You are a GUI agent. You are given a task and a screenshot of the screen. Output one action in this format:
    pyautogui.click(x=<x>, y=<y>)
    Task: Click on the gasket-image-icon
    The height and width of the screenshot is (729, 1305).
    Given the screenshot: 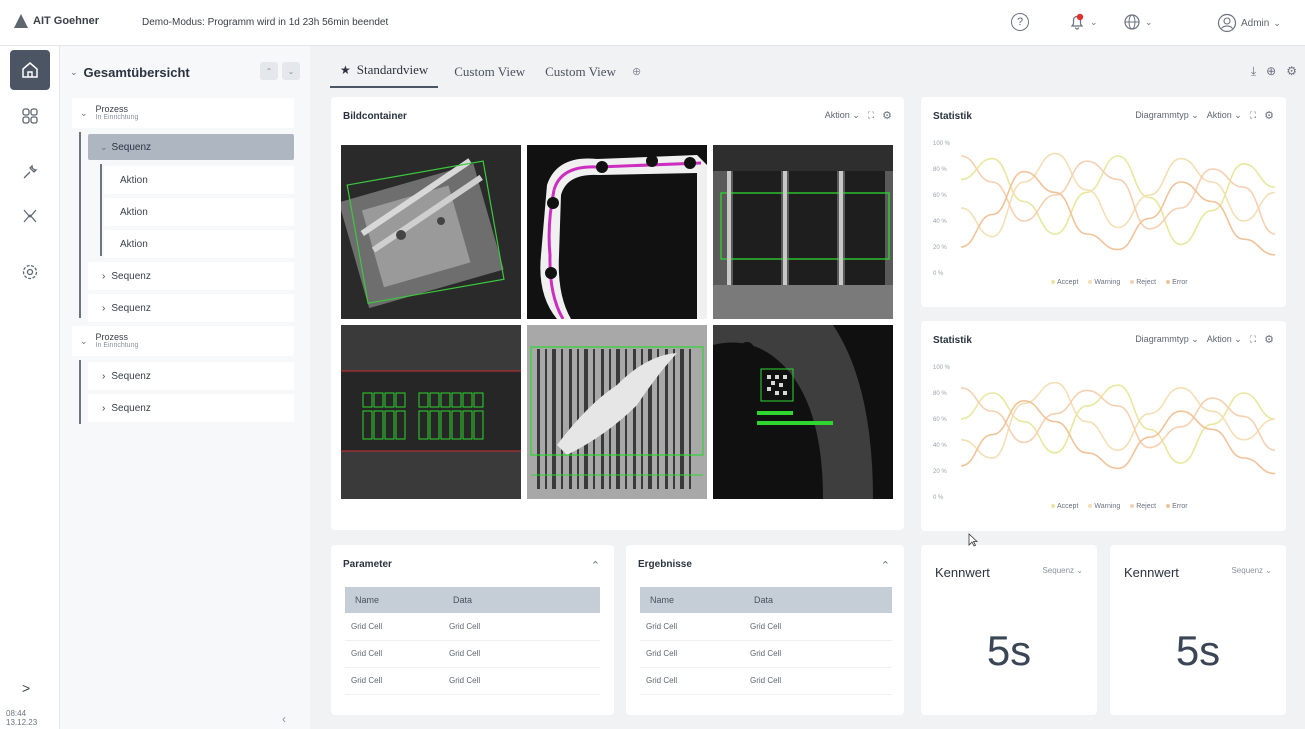 What is the action you would take?
    pyautogui.click(x=617, y=232)
    